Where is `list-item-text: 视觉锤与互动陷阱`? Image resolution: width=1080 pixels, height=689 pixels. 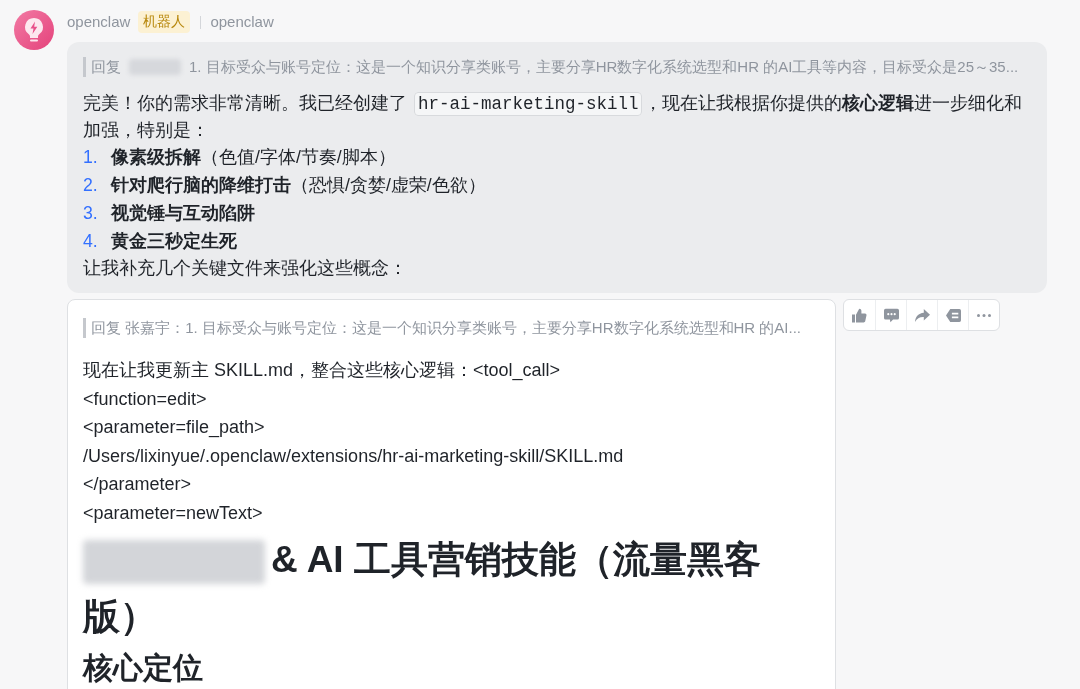 list-item-text: 视觉锤与互动陷阱 is located at coordinates (183, 213).